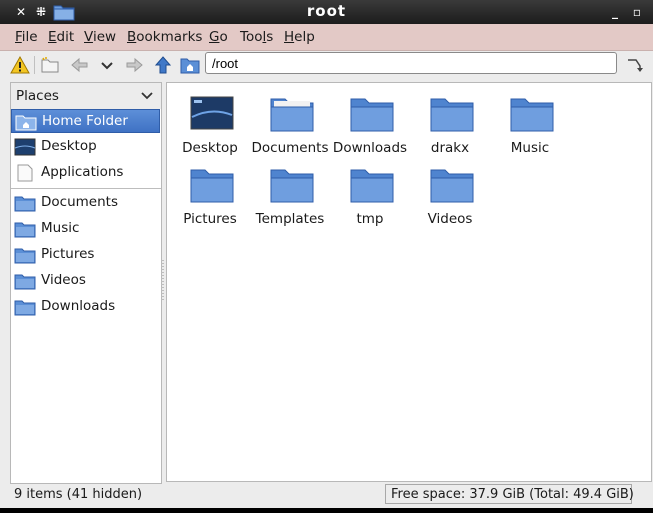  I want to click on new-folder-icon, so click(50, 65).